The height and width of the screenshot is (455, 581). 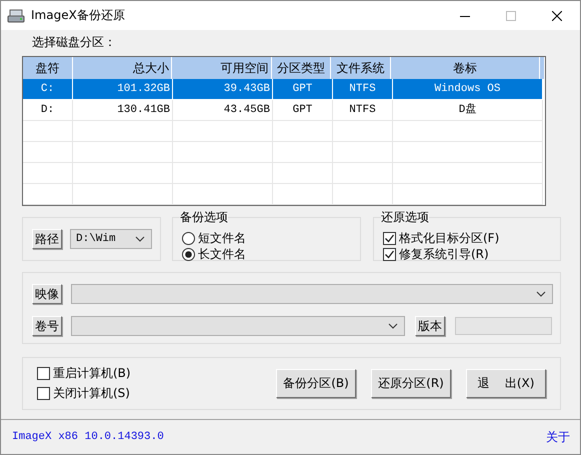 I want to click on option-label: 重启计算机(B), so click(x=92, y=373).